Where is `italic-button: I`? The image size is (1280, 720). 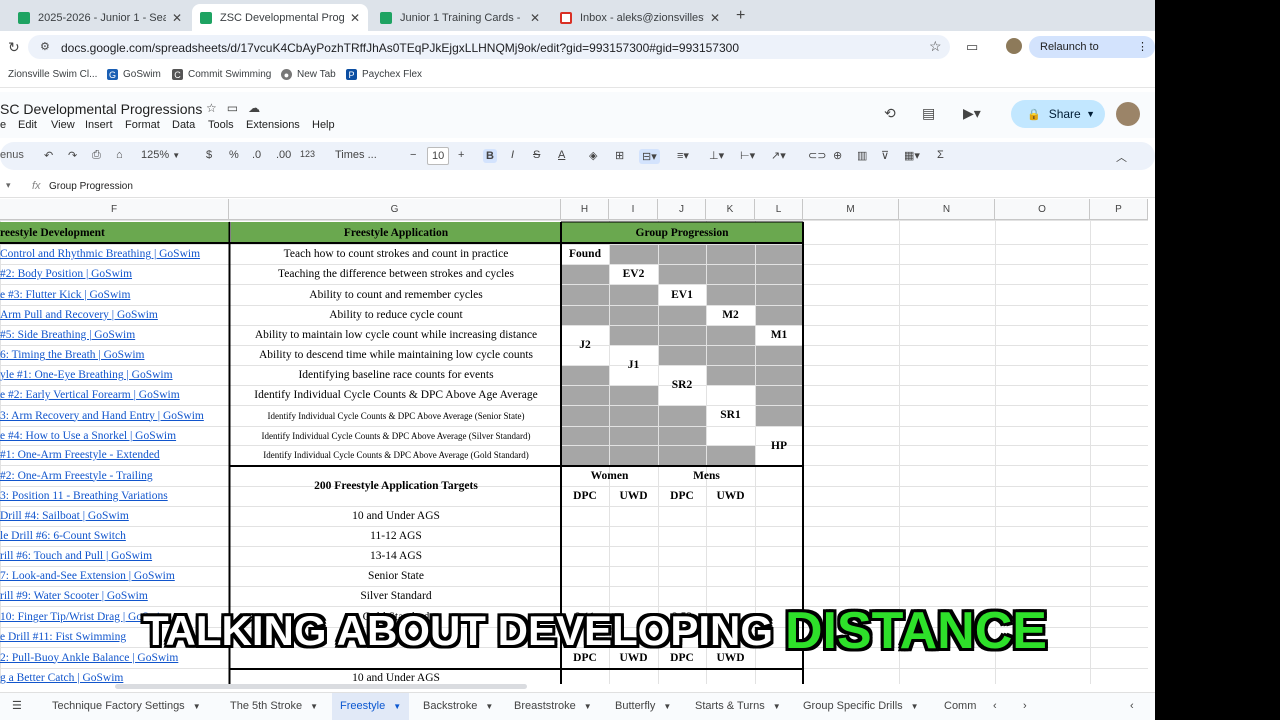
italic-button: I is located at coordinates (512, 155).